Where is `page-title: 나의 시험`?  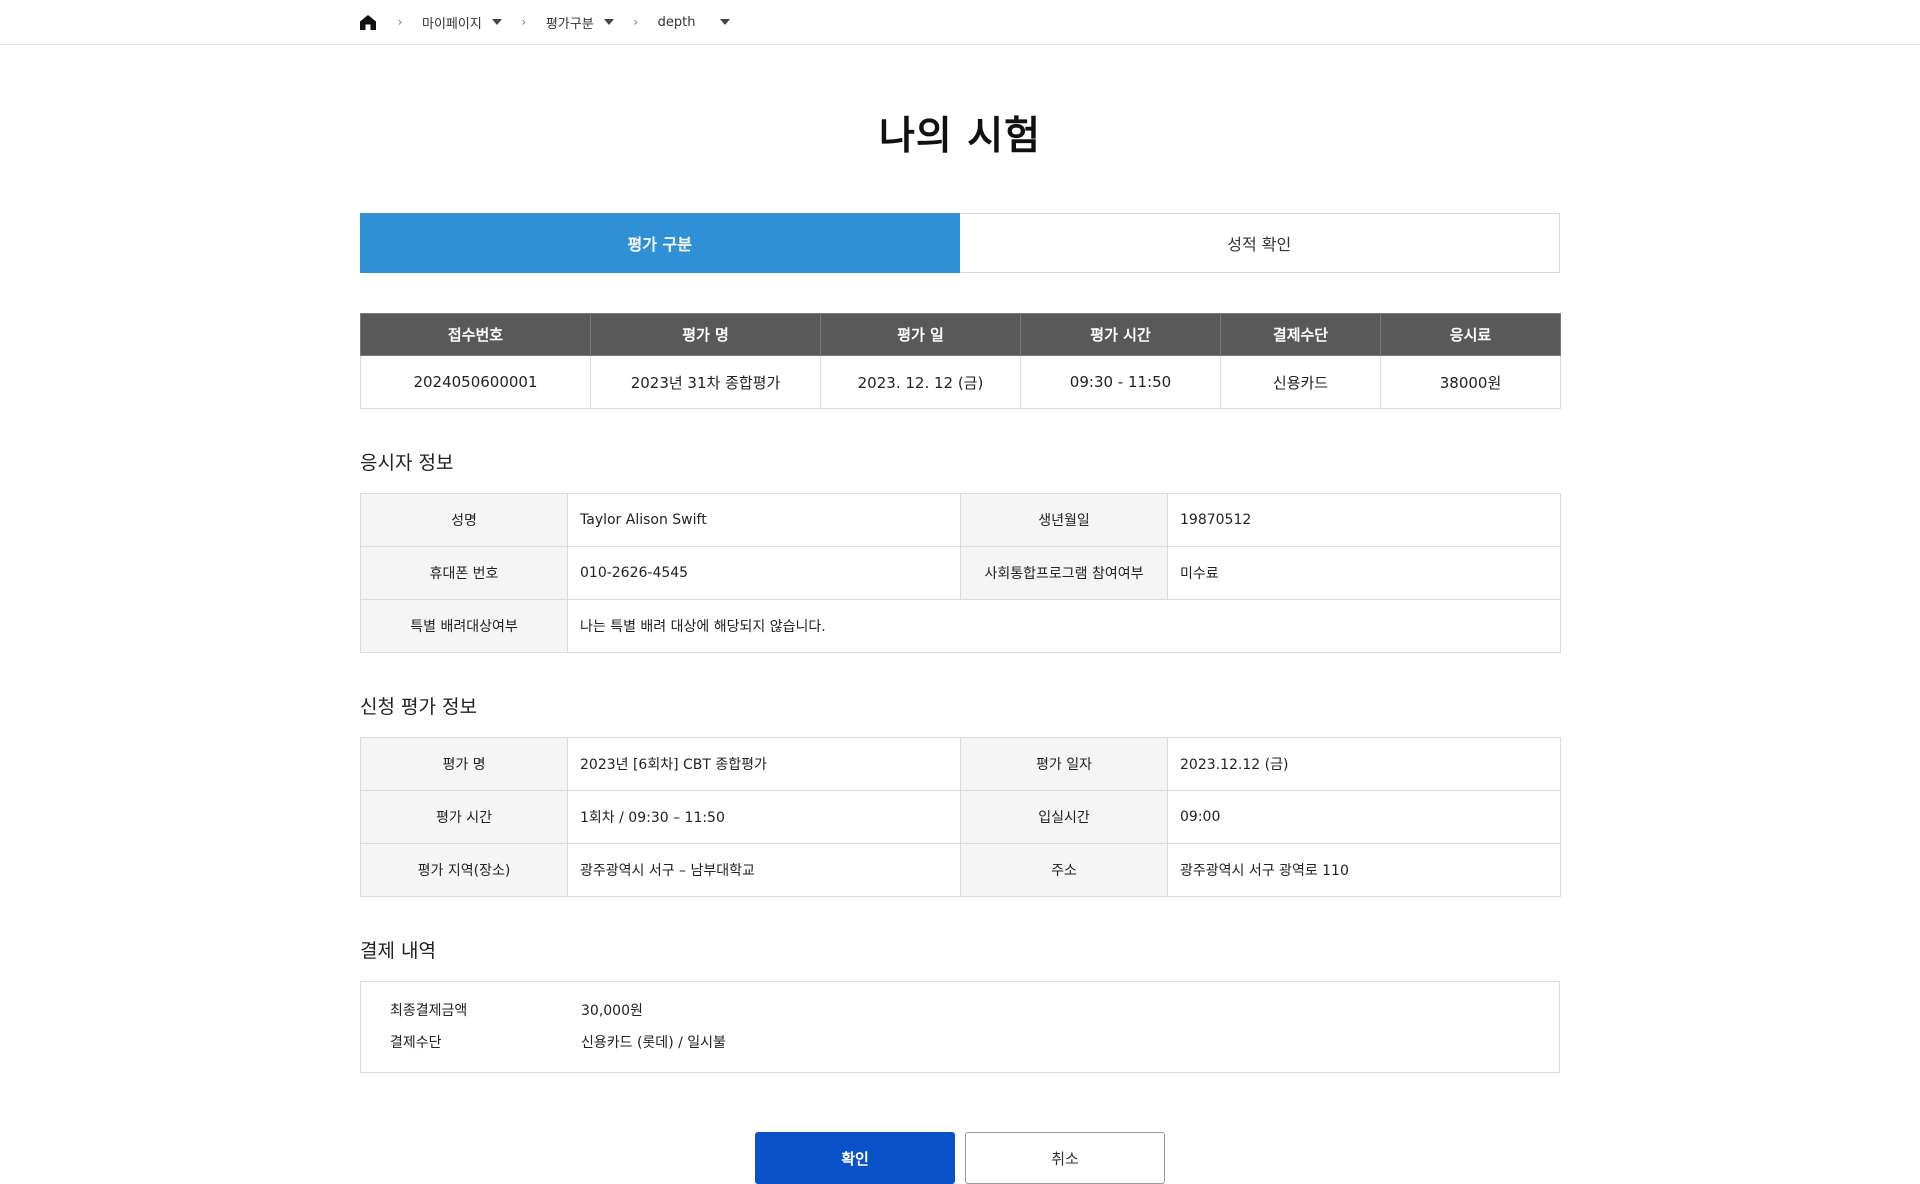
page-title: 나의 시험 is located at coordinates (960, 136).